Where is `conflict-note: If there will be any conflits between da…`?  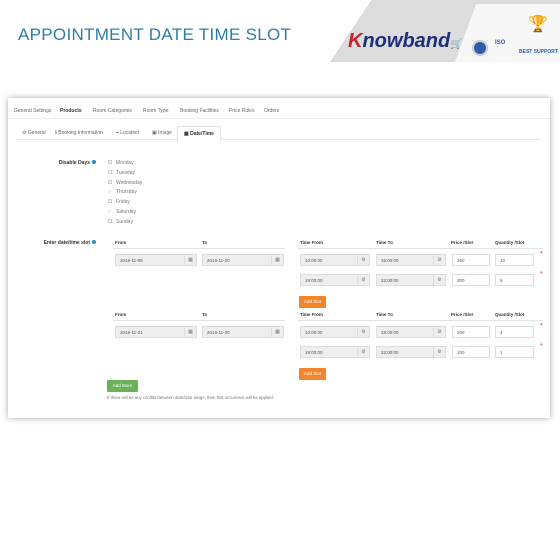 conflict-note: If there will be any conflits between da… is located at coordinates (190, 397).